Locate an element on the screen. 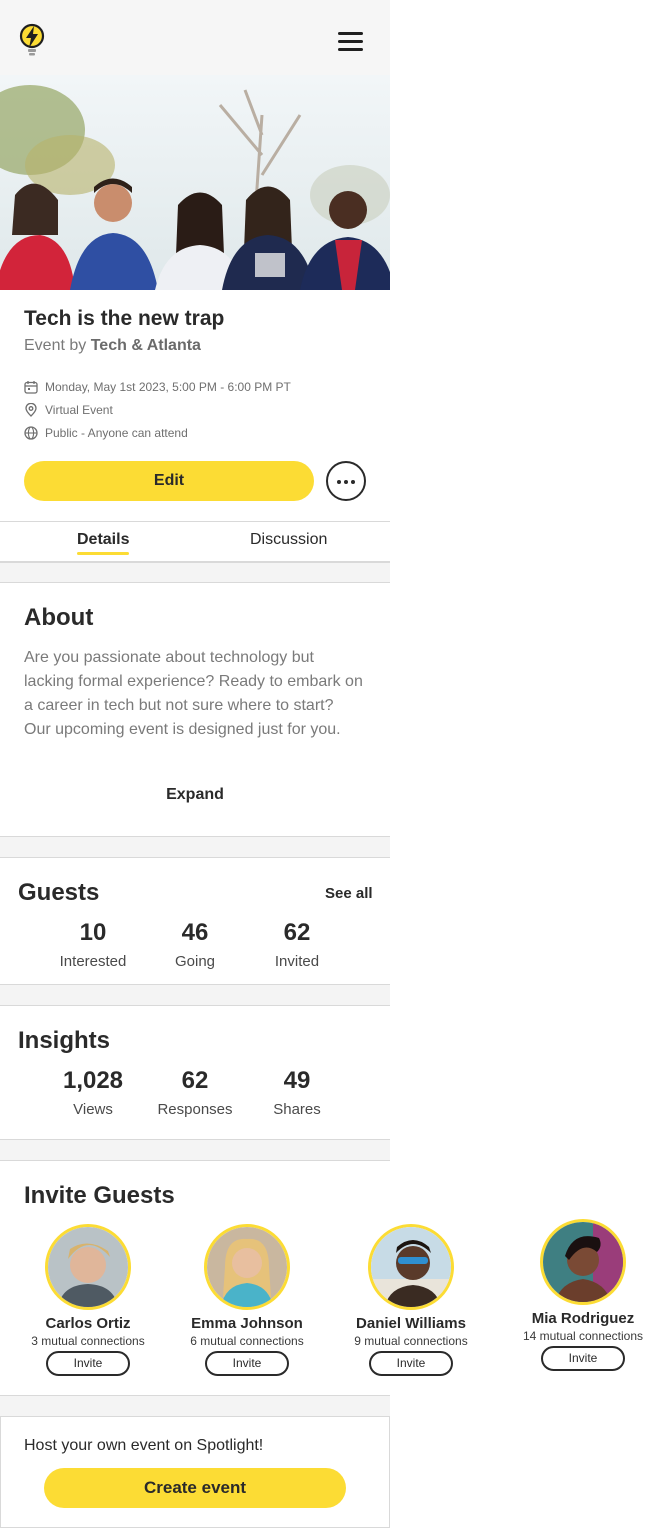 This screenshot has width=655, height=1528. event-host-line: Event by Tech & Atlanta is located at coordinates (112, 346).